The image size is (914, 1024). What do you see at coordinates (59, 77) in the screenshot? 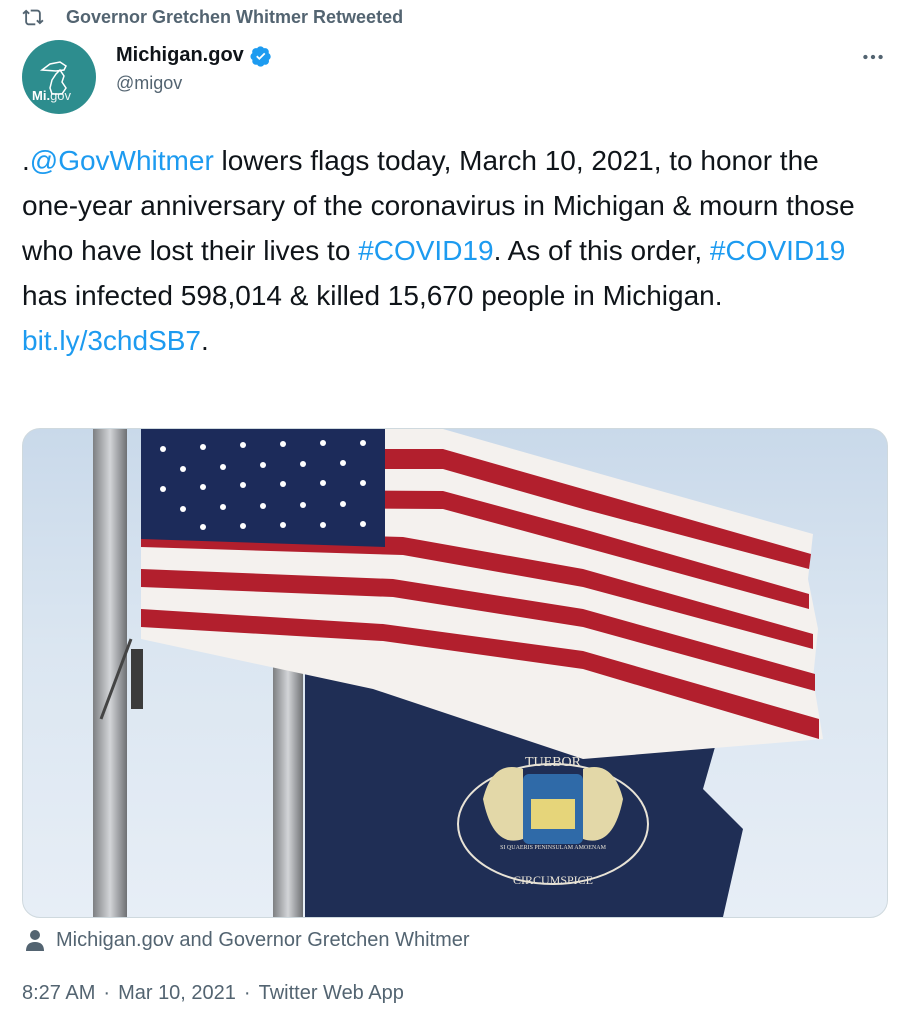
I see `avatar: Mi.gov` at bounding box center [59, 77].